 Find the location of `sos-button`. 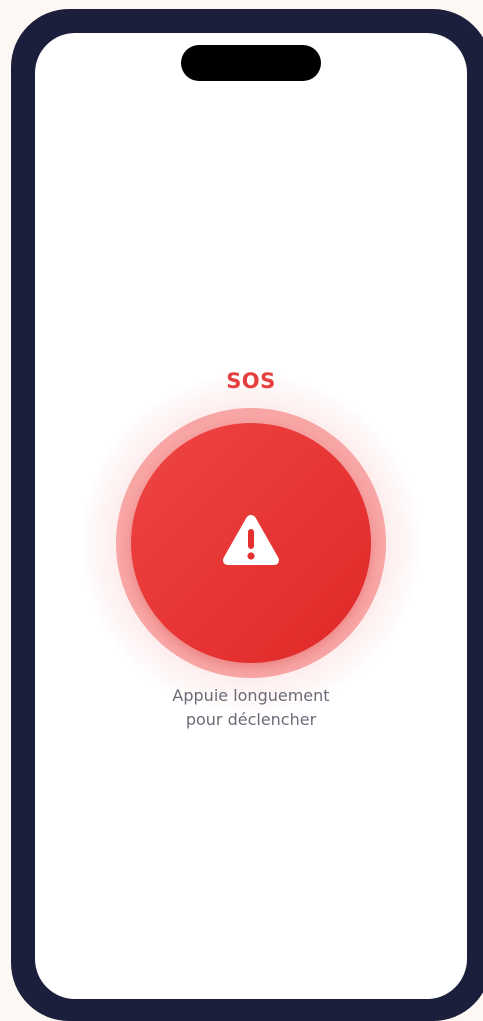

sos-button is located at coordinates (251, 543).